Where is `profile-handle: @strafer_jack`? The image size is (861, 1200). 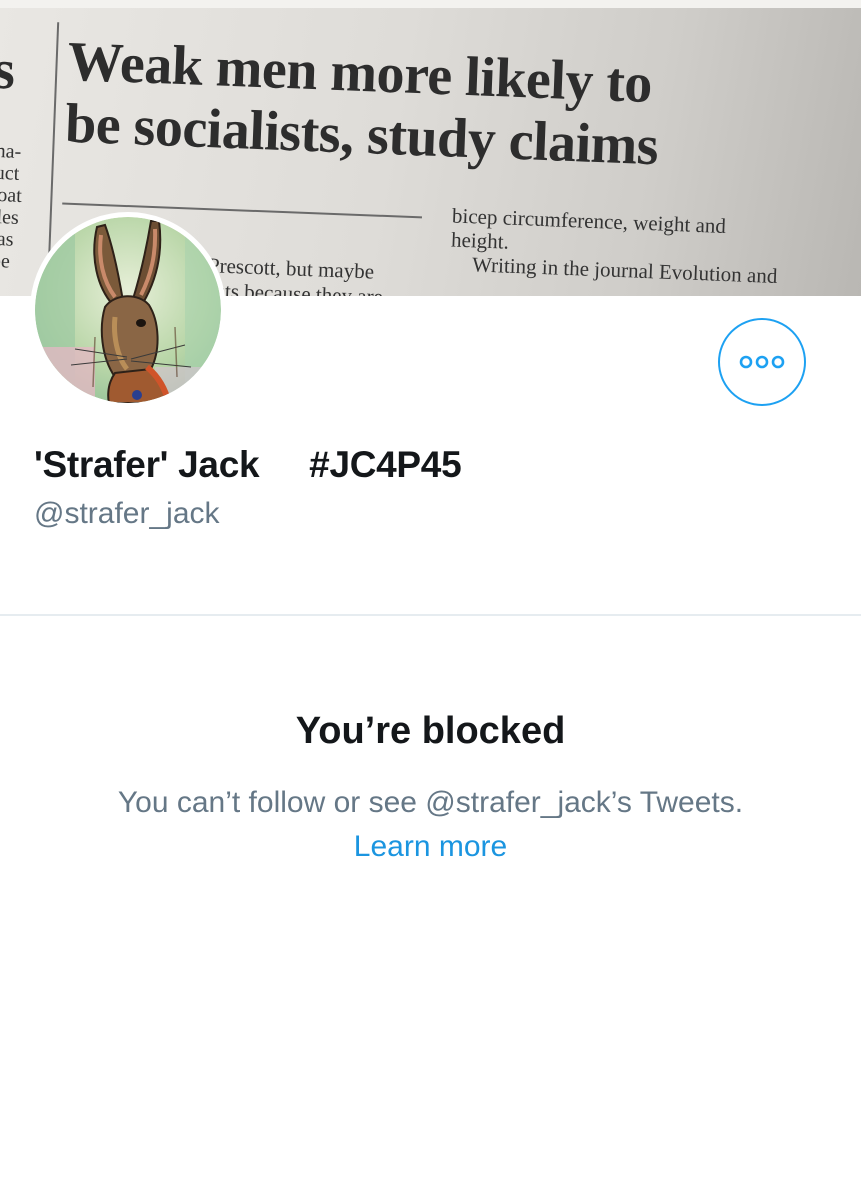 profile-handle: @strafer_jack is located at coordinates (127, 513).